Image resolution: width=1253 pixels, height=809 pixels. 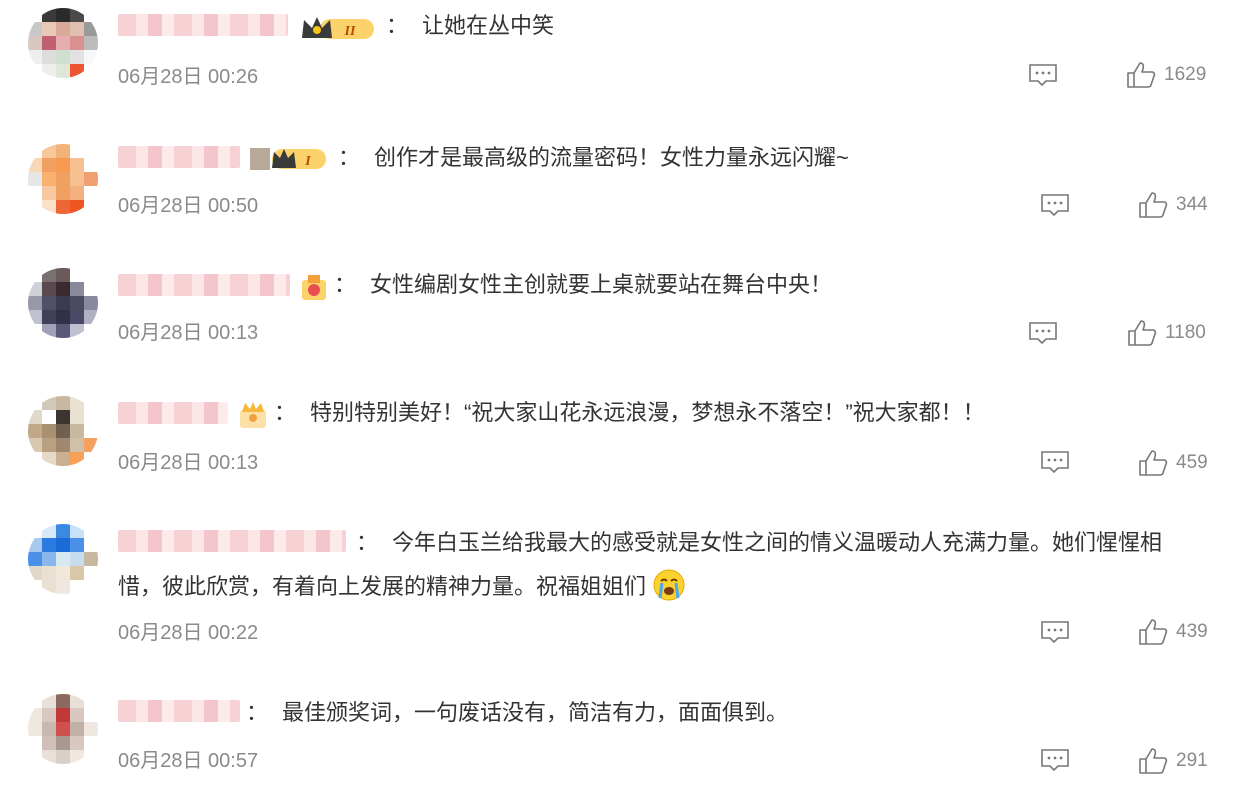 I want to click on like-count: 291, so click(x=1192, y=760).